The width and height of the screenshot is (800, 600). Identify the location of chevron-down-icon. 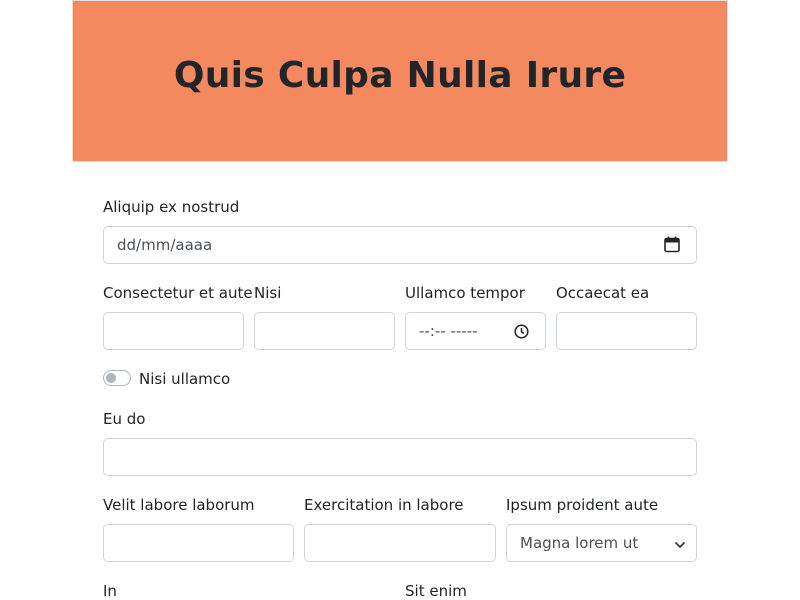
(680, 546).